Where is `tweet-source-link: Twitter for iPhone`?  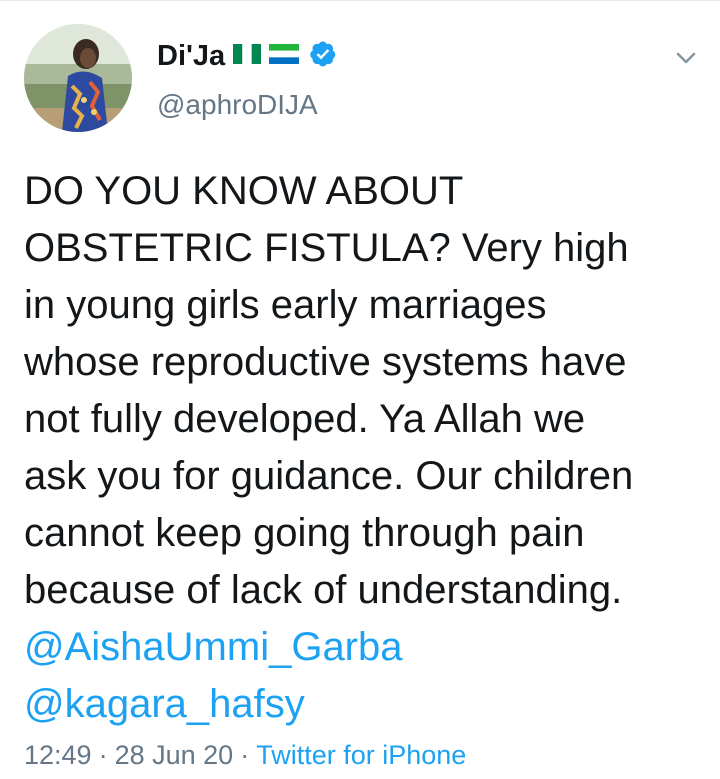
tweet-source-link: Twitter for iPhone is located at coordinates (361, 755).